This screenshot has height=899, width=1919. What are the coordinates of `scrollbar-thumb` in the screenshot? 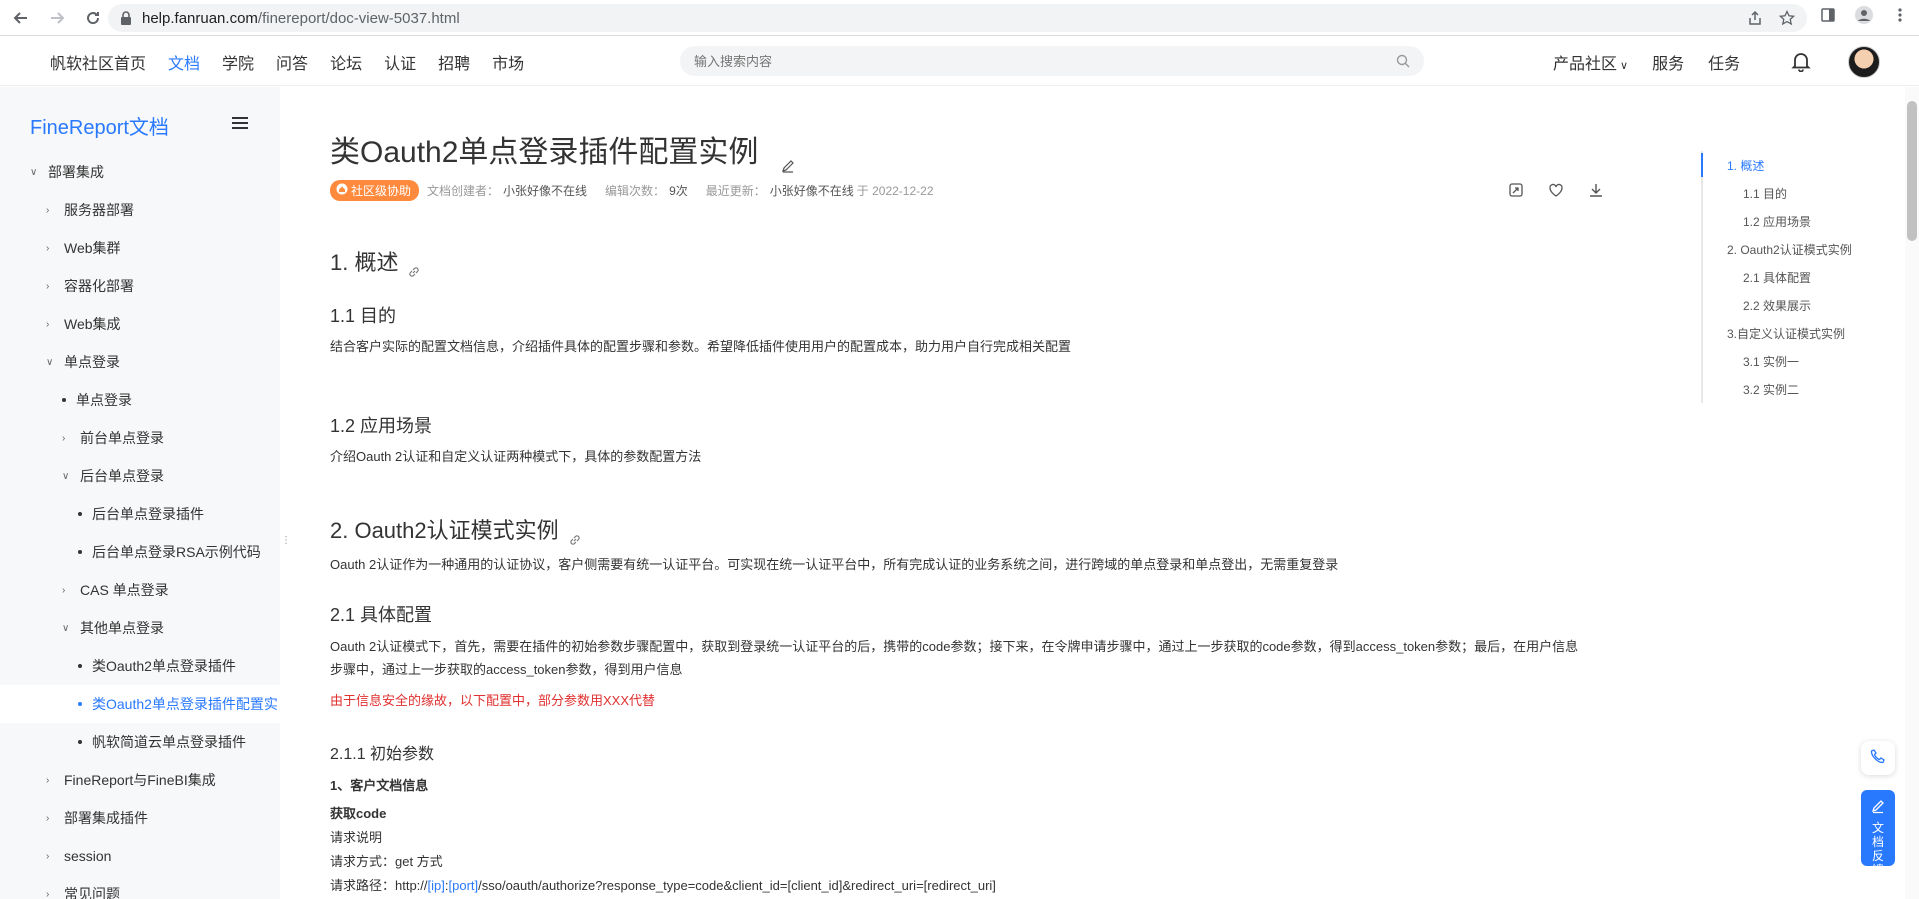 It's located at (1912, 171).